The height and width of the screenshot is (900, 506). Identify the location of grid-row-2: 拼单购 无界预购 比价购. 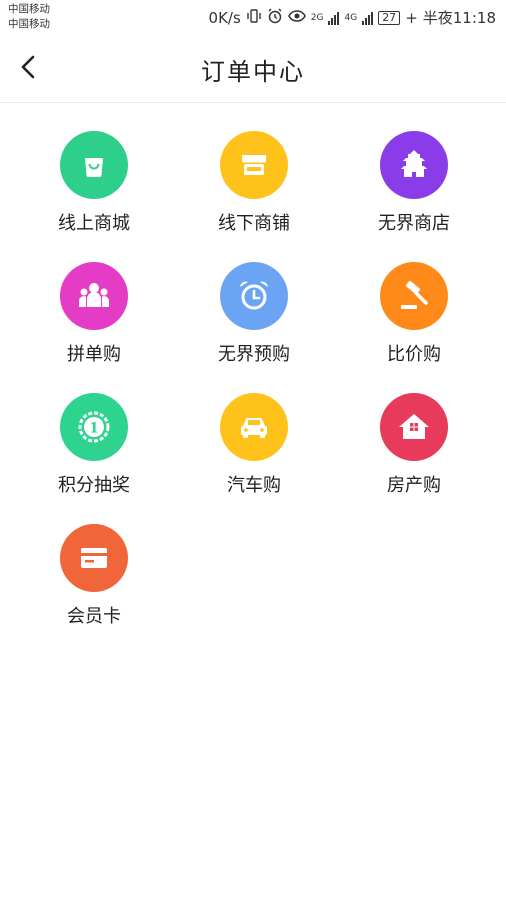
(253, 327).